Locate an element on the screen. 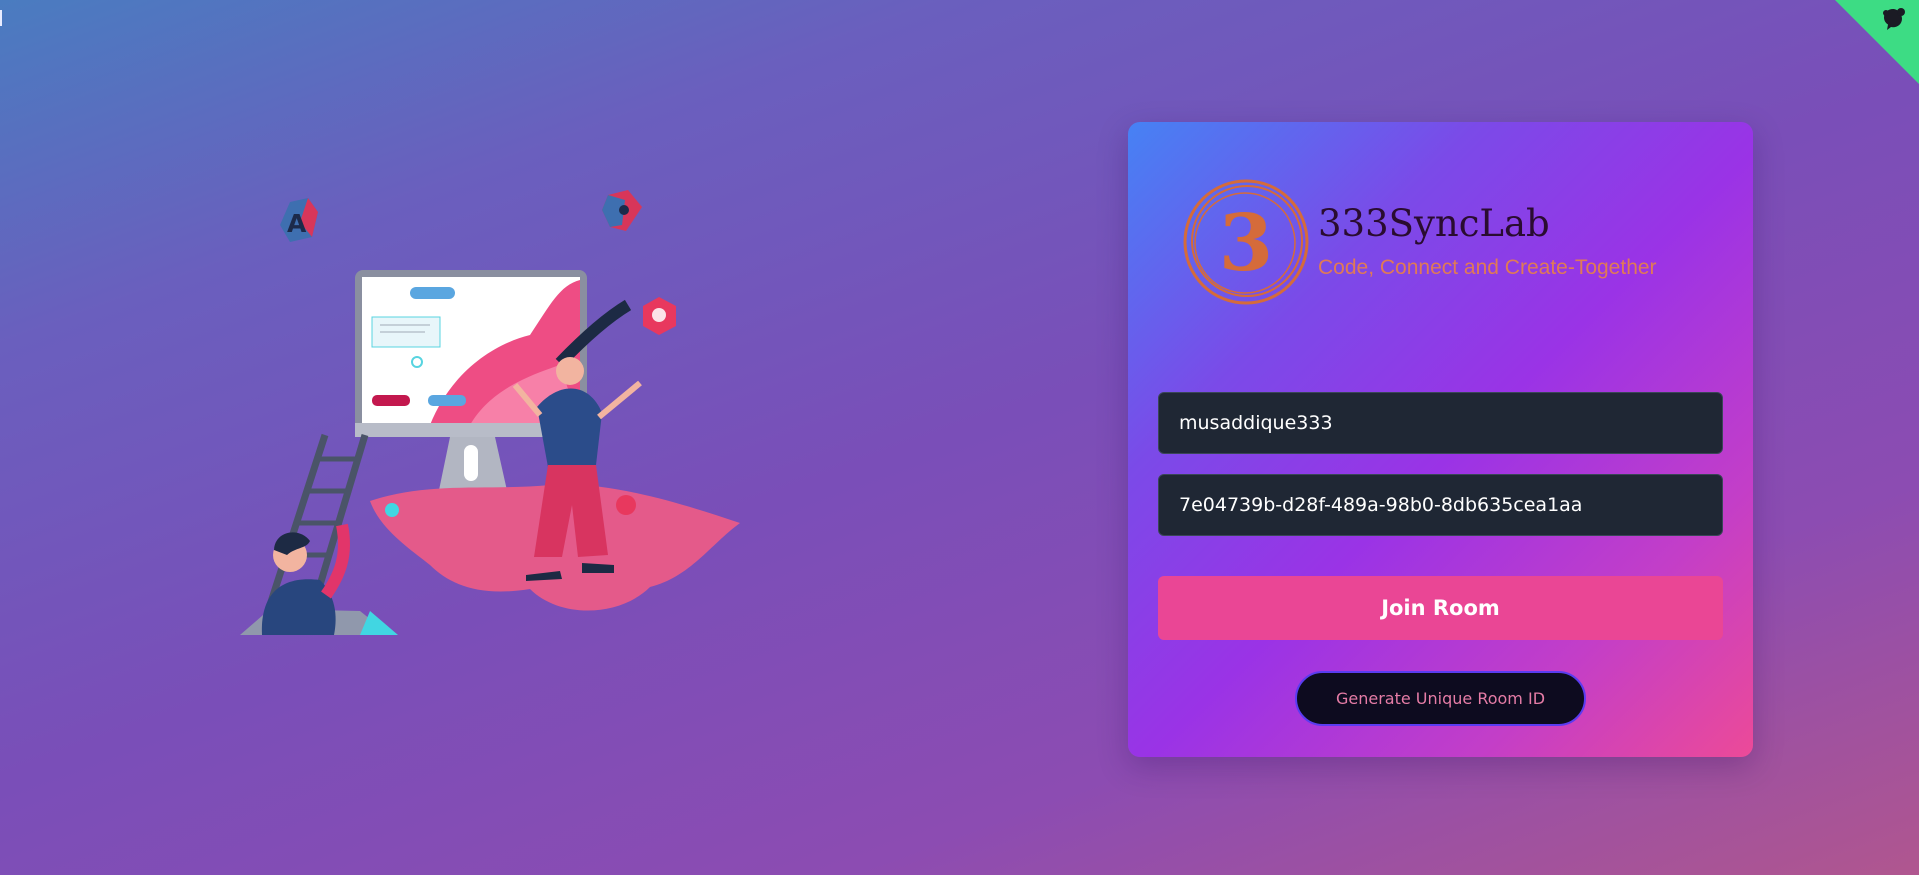 Image resolution: width=1919 pixels, height=875 pixels. github-corner-link is located at coordinates (1877, 42).